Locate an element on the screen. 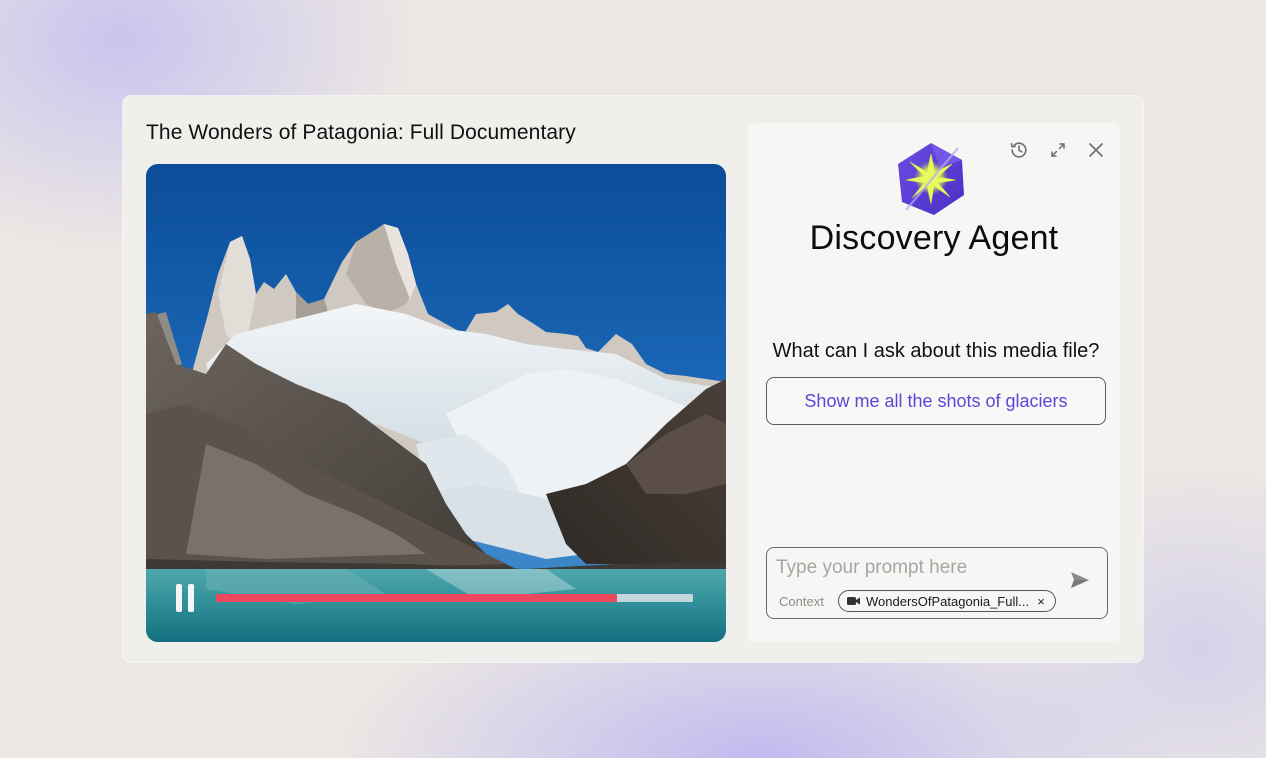 The height and width of the screenshot is (758, 1266). agent-logo-icon is located at coordinates (931, 179).